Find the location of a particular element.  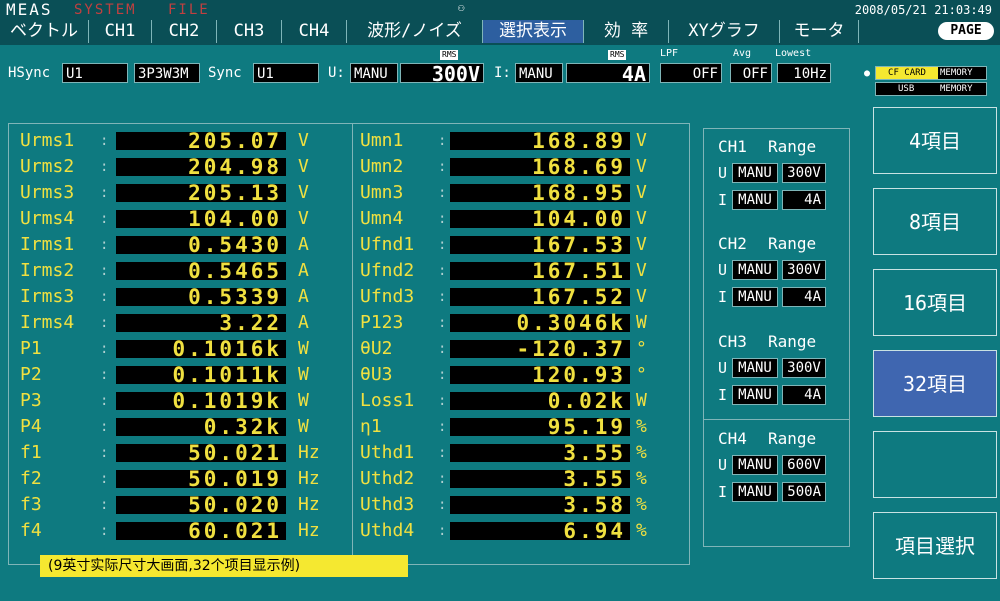

i-mode-field: MANU is located at coordinates (539, 73).